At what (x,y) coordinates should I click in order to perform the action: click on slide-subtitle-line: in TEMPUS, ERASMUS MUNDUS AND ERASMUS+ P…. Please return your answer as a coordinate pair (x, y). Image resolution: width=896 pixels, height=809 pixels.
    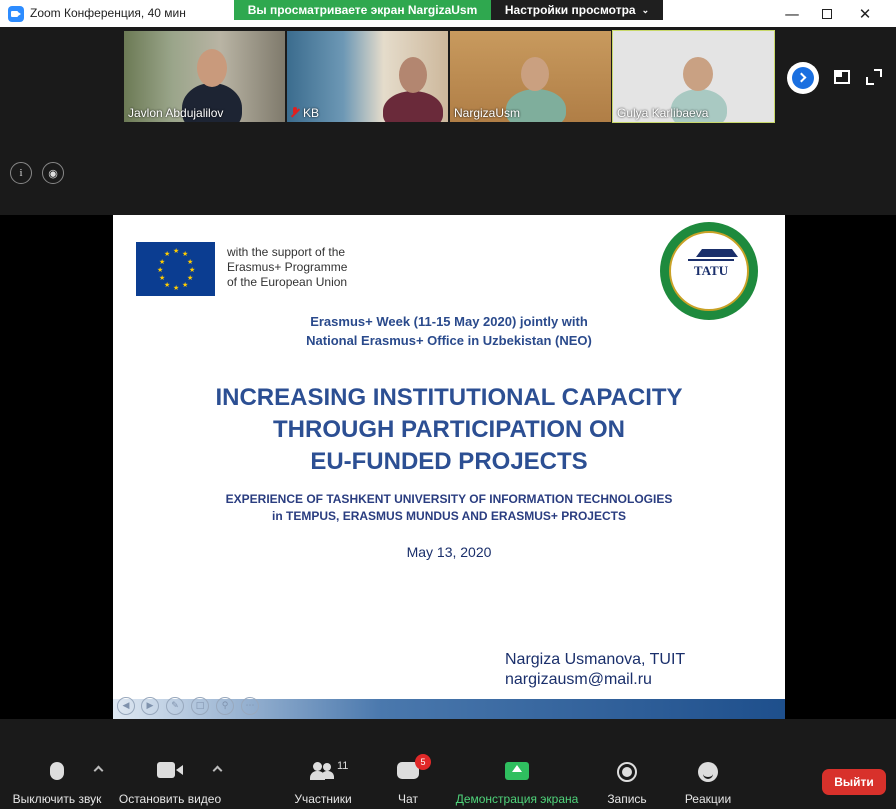
    Looking at the image, I should click on (449, 516).